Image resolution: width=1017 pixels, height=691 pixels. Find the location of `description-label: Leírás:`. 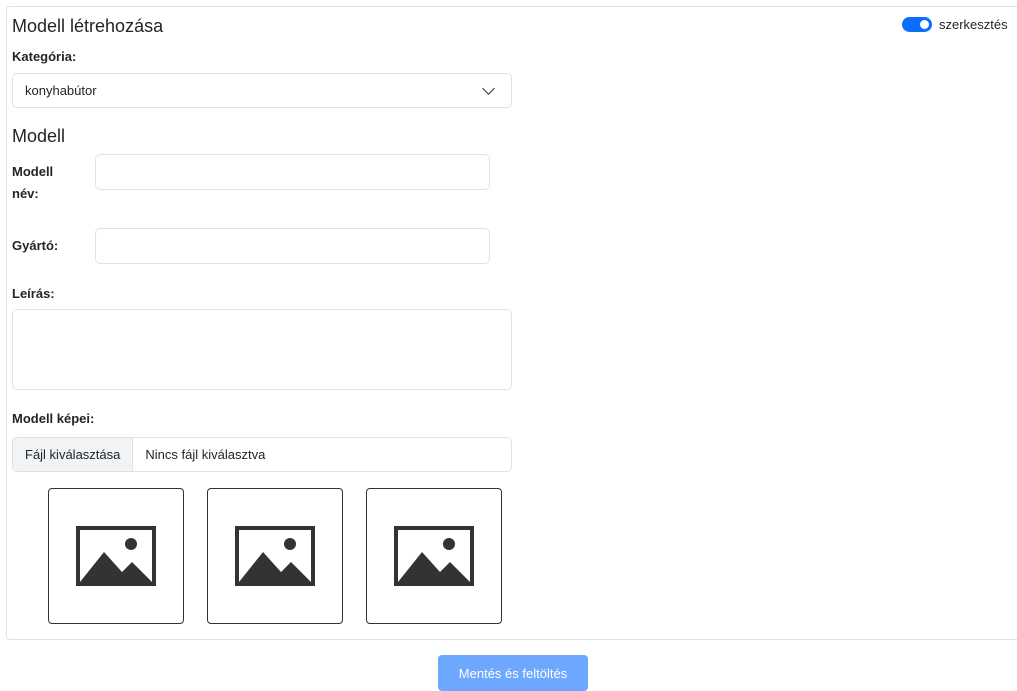

description-label: Leírás: is located at coordinates (33, 293).